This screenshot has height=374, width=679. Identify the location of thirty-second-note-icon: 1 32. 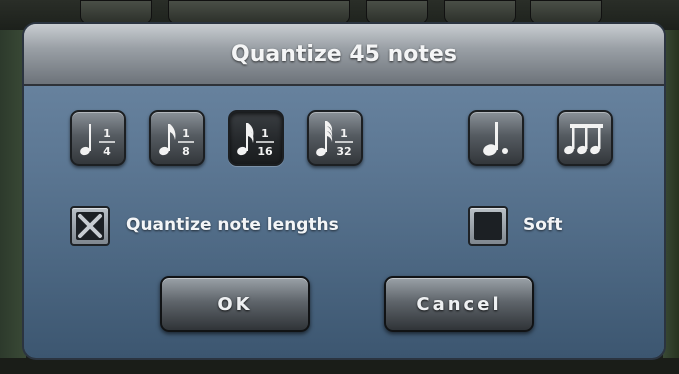
(334, 139).